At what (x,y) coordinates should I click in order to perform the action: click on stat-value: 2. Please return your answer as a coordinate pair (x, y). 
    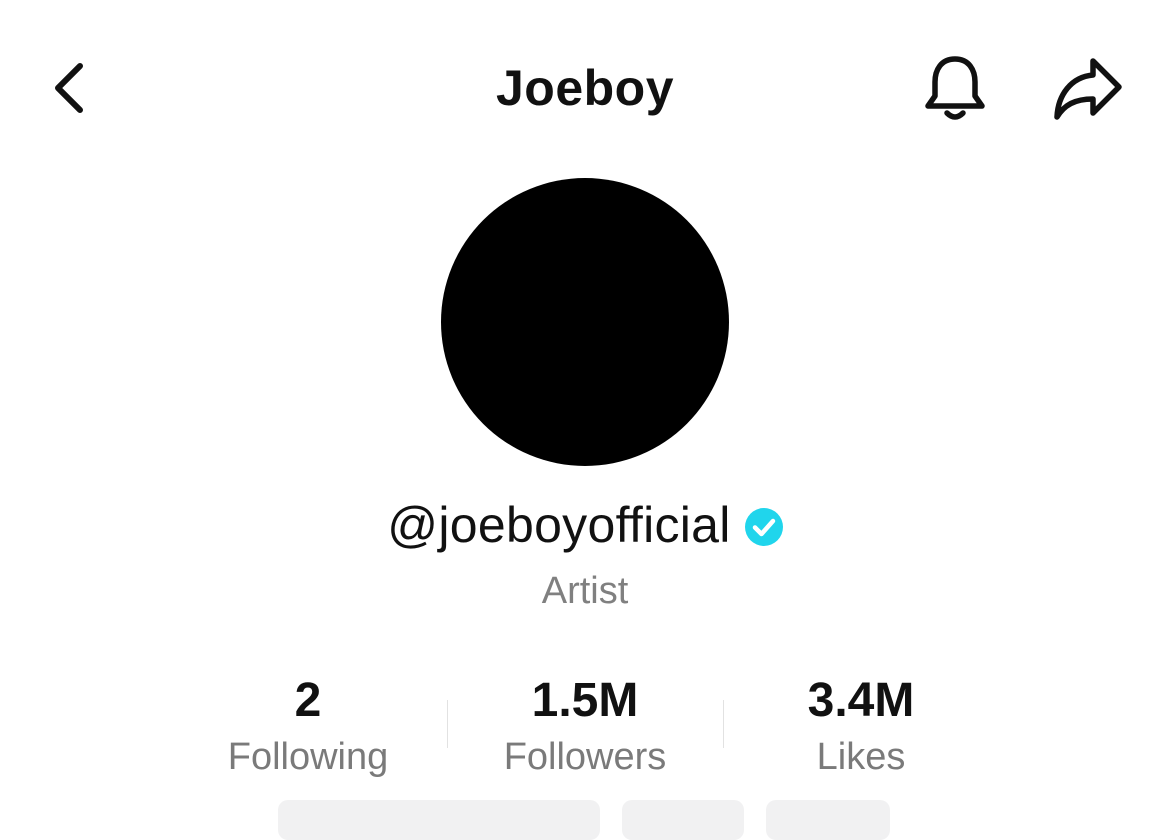
    Looking at the image, I should click on (308, 700).